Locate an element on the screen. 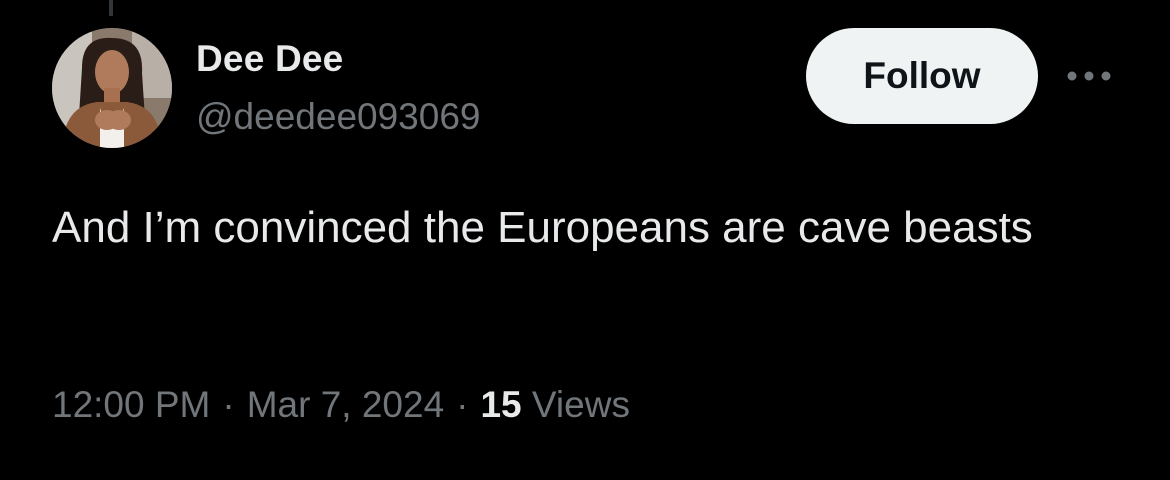  author-display-name: Dee Dee is located at coordinates (269, 59).